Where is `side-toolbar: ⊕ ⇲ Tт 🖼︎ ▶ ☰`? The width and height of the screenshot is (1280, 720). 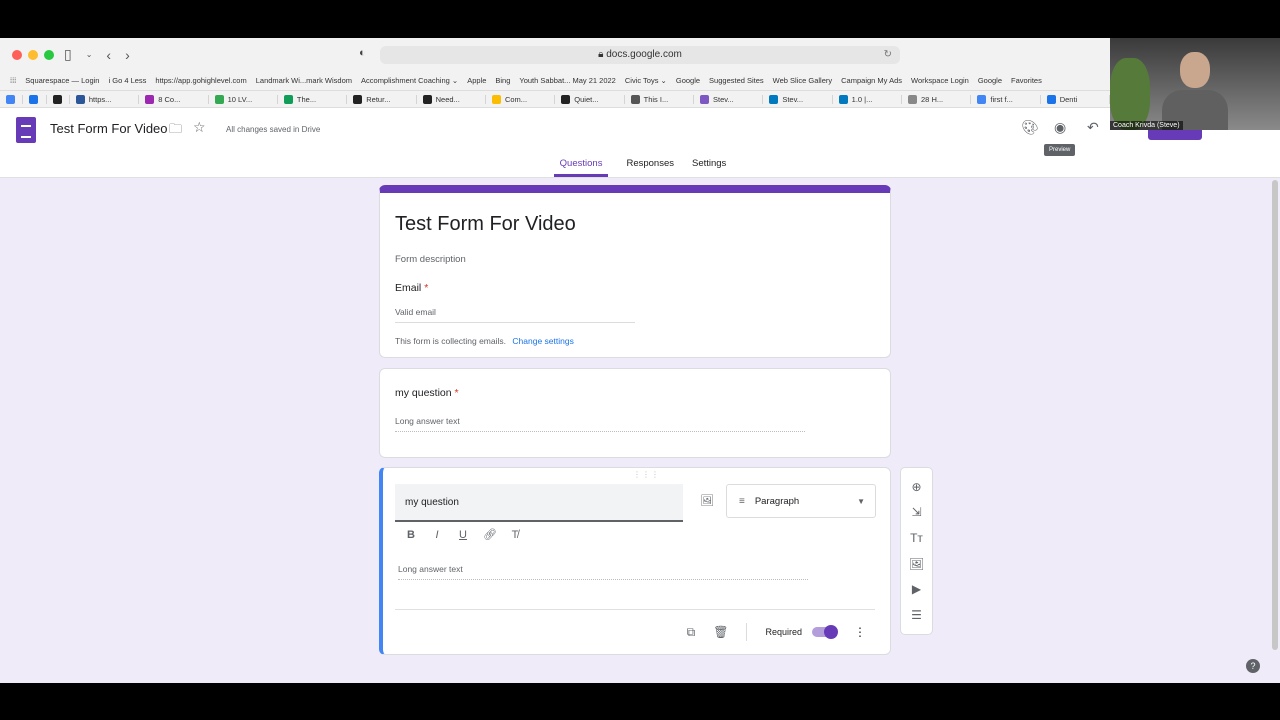 side-toolbar: ⊕ ⇲ Tт 🖼︎ ▶ ☰ is located at coordinates (916, 551).